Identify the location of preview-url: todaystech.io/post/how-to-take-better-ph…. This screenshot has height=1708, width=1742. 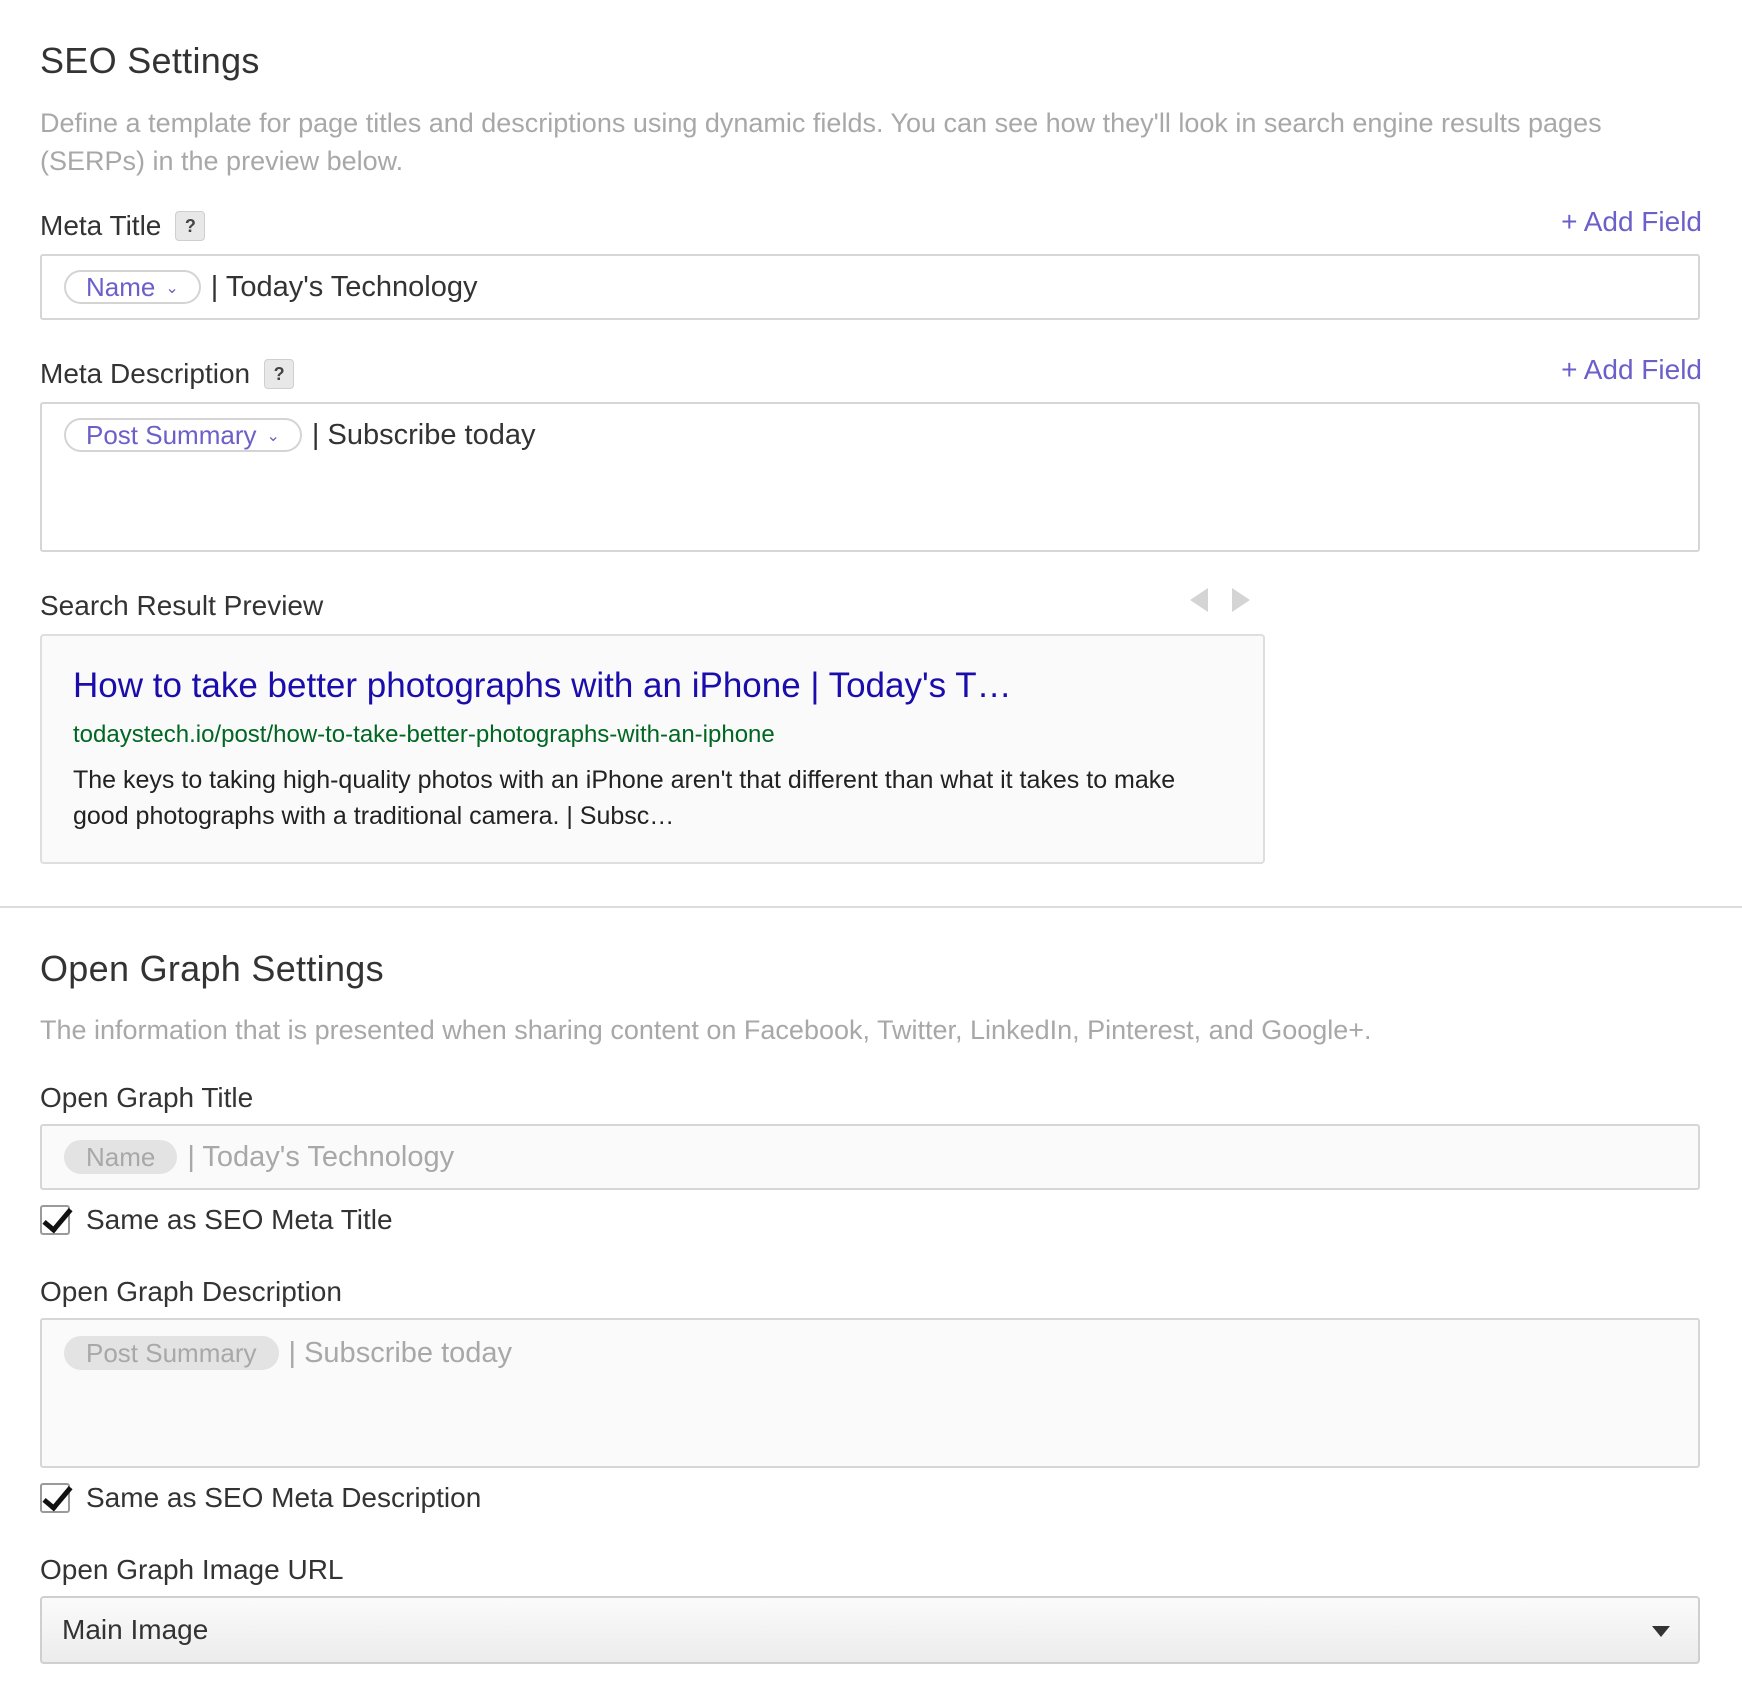
(424, 734).